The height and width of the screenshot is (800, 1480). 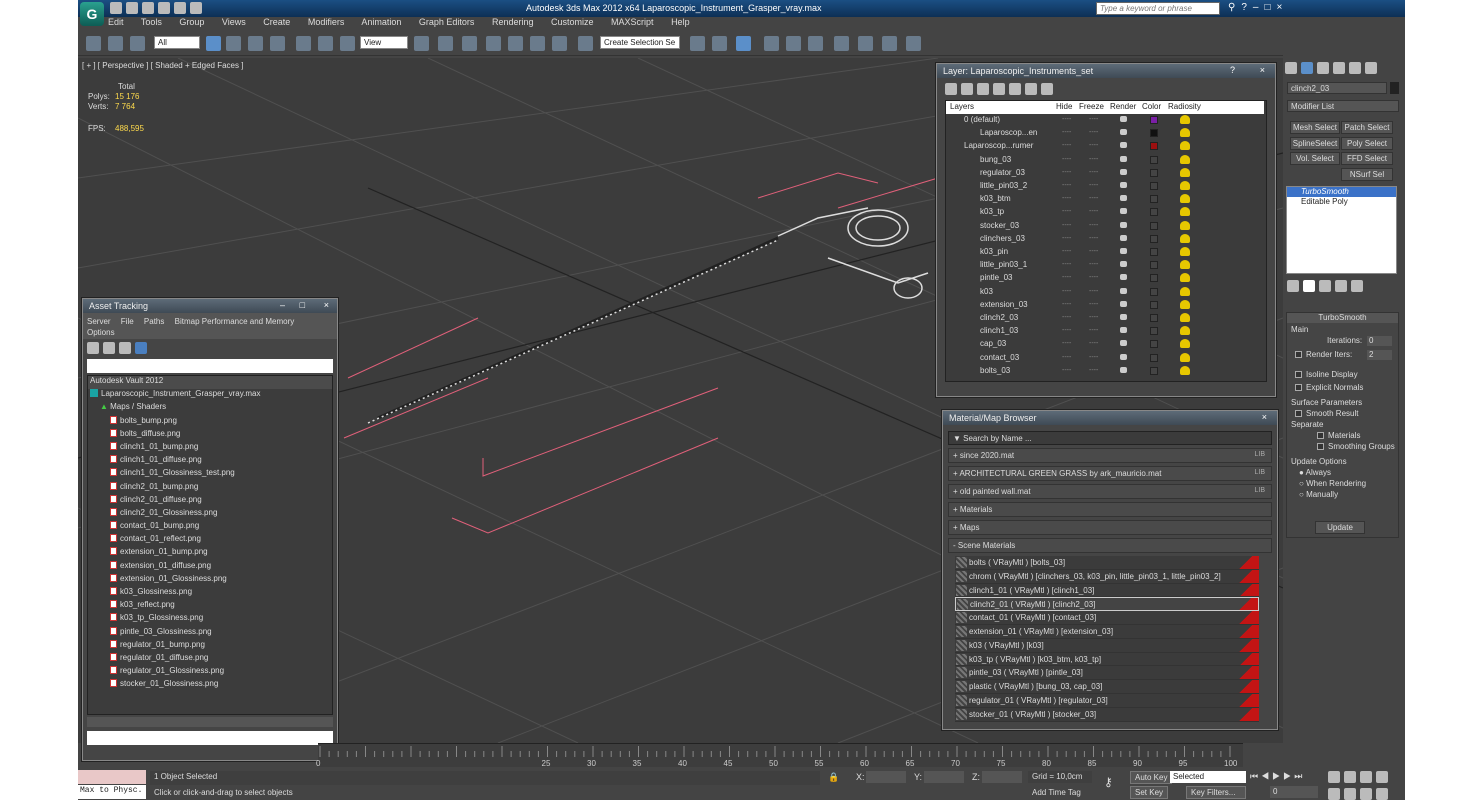 I want to click on vault-row: Autodesk Vault 2012, so click(x=210, y=383).